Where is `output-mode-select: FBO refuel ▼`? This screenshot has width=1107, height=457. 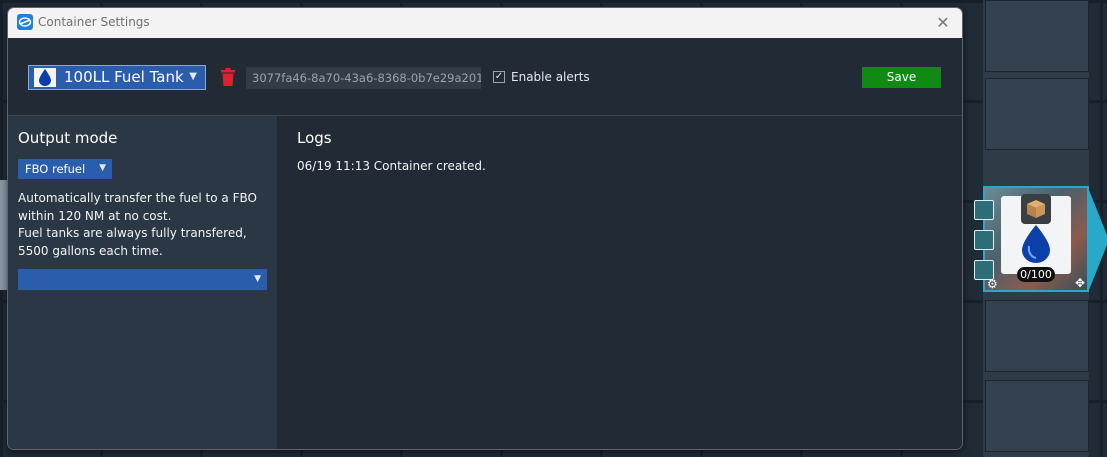 output-mode-select: FBO refuel ▼ is located at coordinates (65, 169).